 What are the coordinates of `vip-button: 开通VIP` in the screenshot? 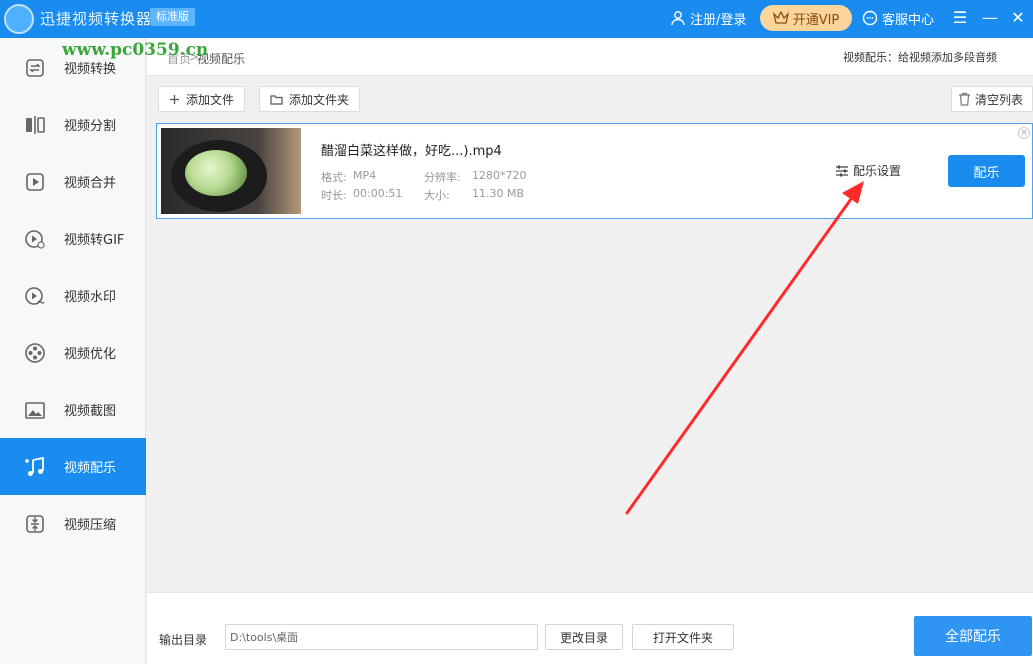 It's located at (806, 18).